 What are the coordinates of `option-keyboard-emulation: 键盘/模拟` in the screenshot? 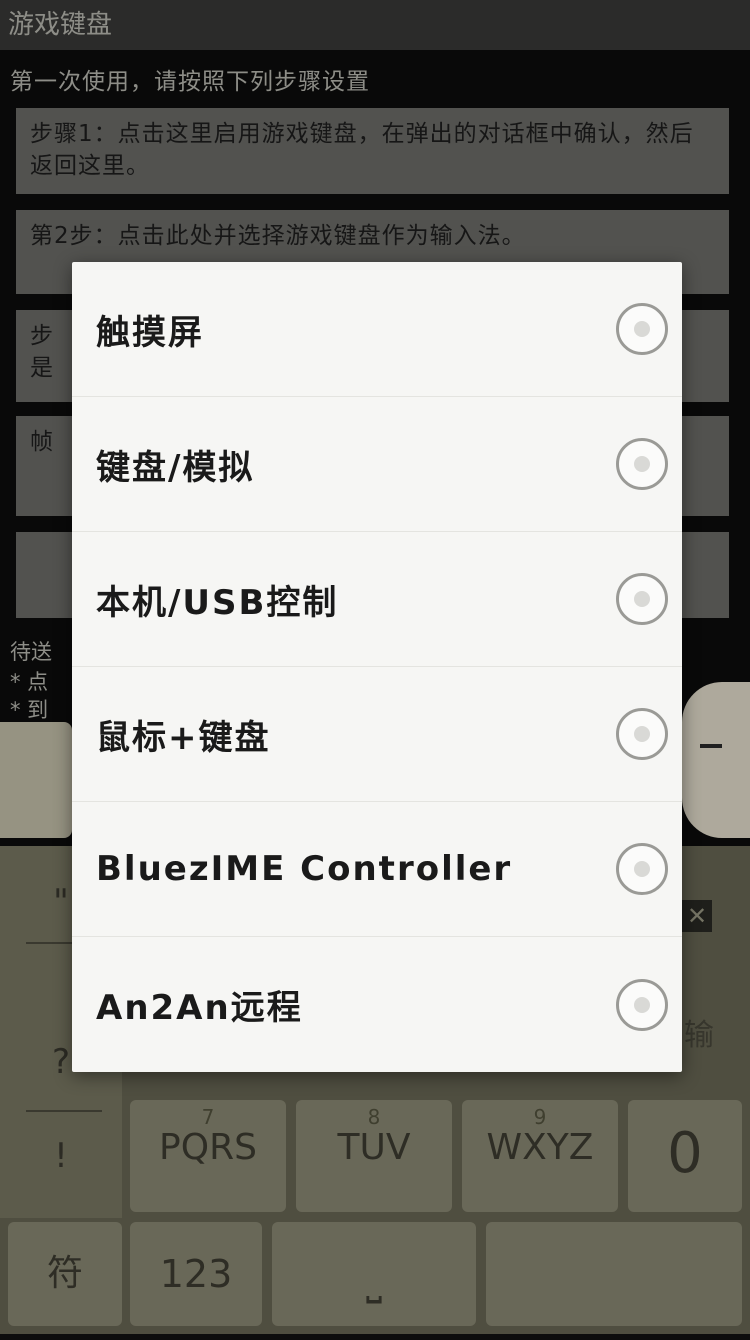 It's located at (377, 464).